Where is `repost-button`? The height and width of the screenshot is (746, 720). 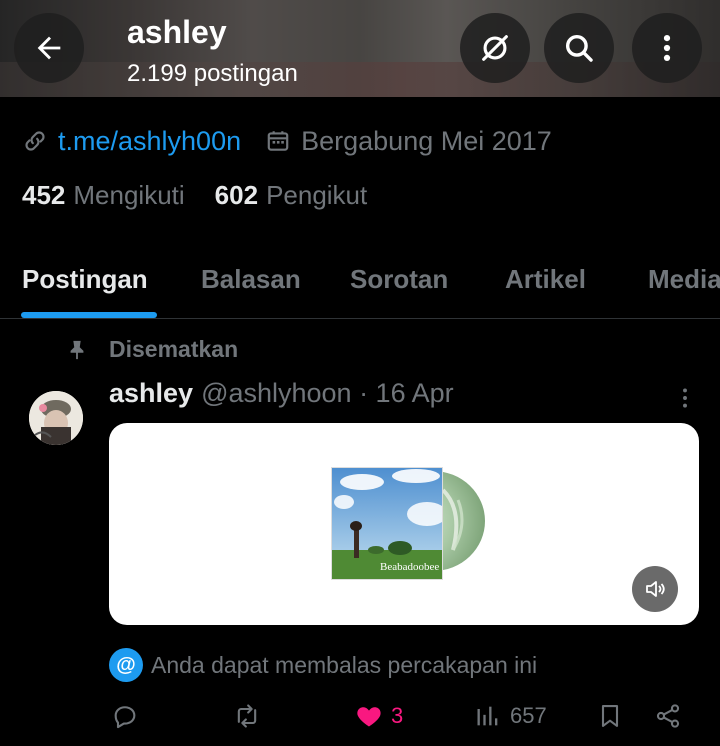 repost-button is located at coordinates (247, 716).